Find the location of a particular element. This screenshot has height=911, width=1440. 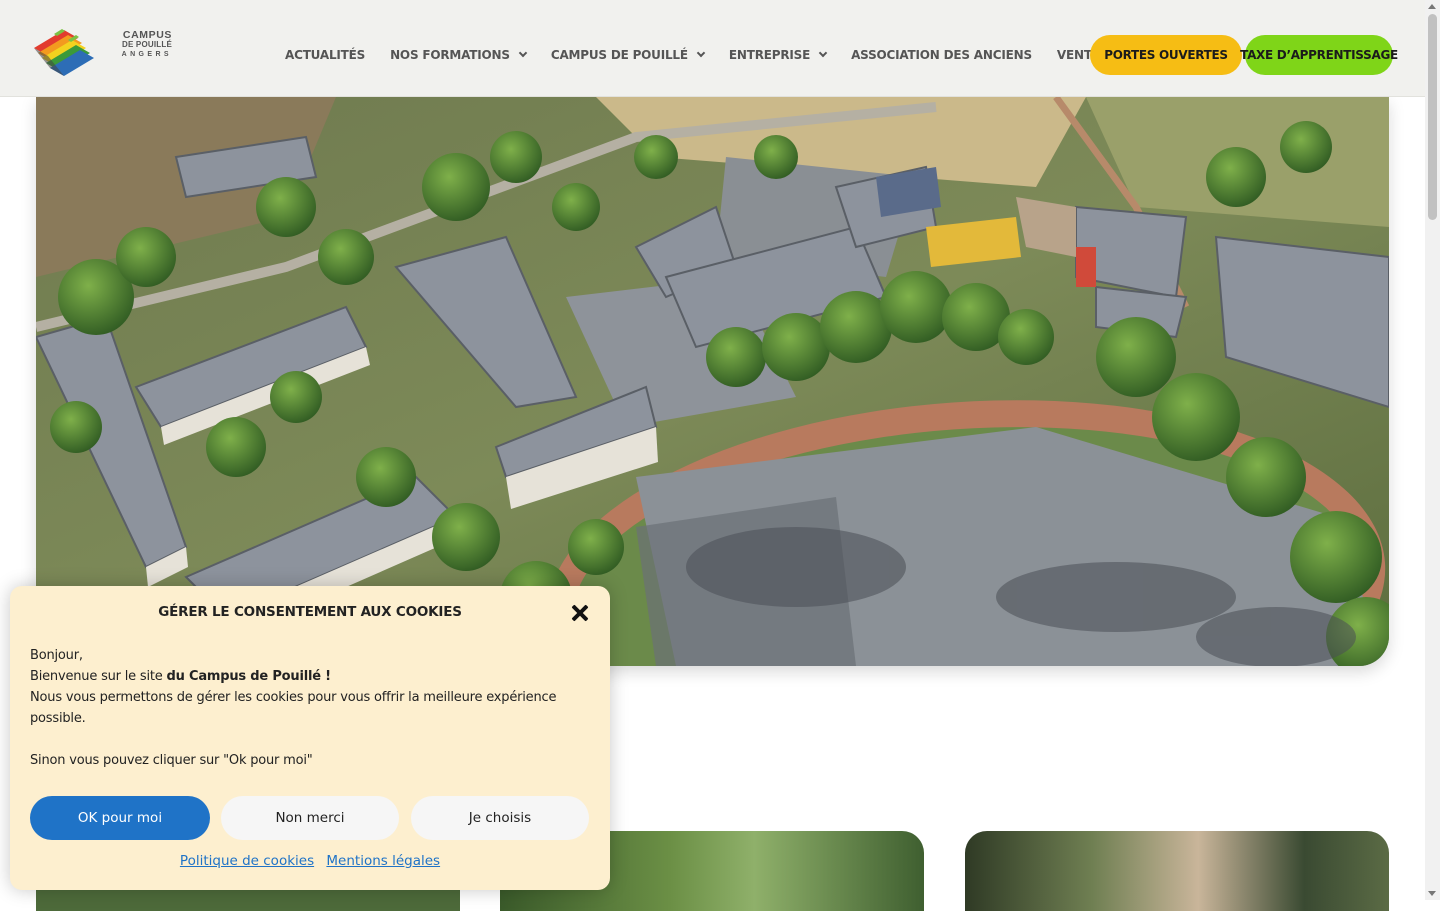

cookie-greeting: Bonjour, is located at coordinates (56, 655).